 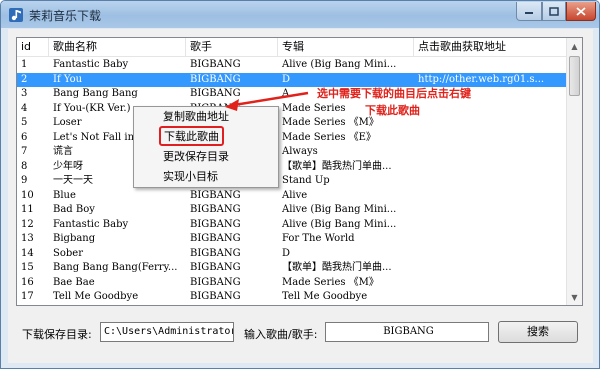 I want to click on maximize-icon, so click(x=554, y=11).